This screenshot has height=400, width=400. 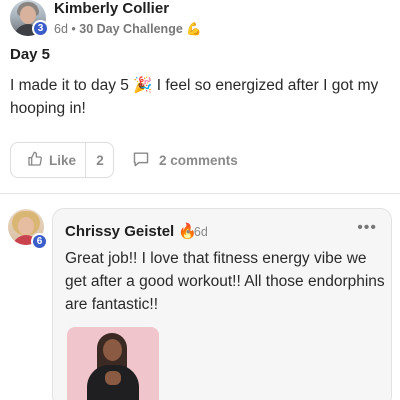 What do you see at coordinates (113, 363) in the screenshot?
I see `comment-attachment-image` at bounding box center [113, 363].